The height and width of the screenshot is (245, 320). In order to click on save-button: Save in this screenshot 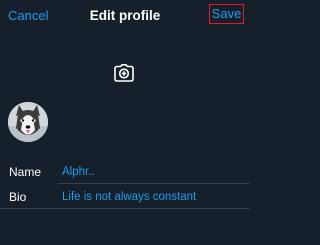, I will do `click(226, 14)`.